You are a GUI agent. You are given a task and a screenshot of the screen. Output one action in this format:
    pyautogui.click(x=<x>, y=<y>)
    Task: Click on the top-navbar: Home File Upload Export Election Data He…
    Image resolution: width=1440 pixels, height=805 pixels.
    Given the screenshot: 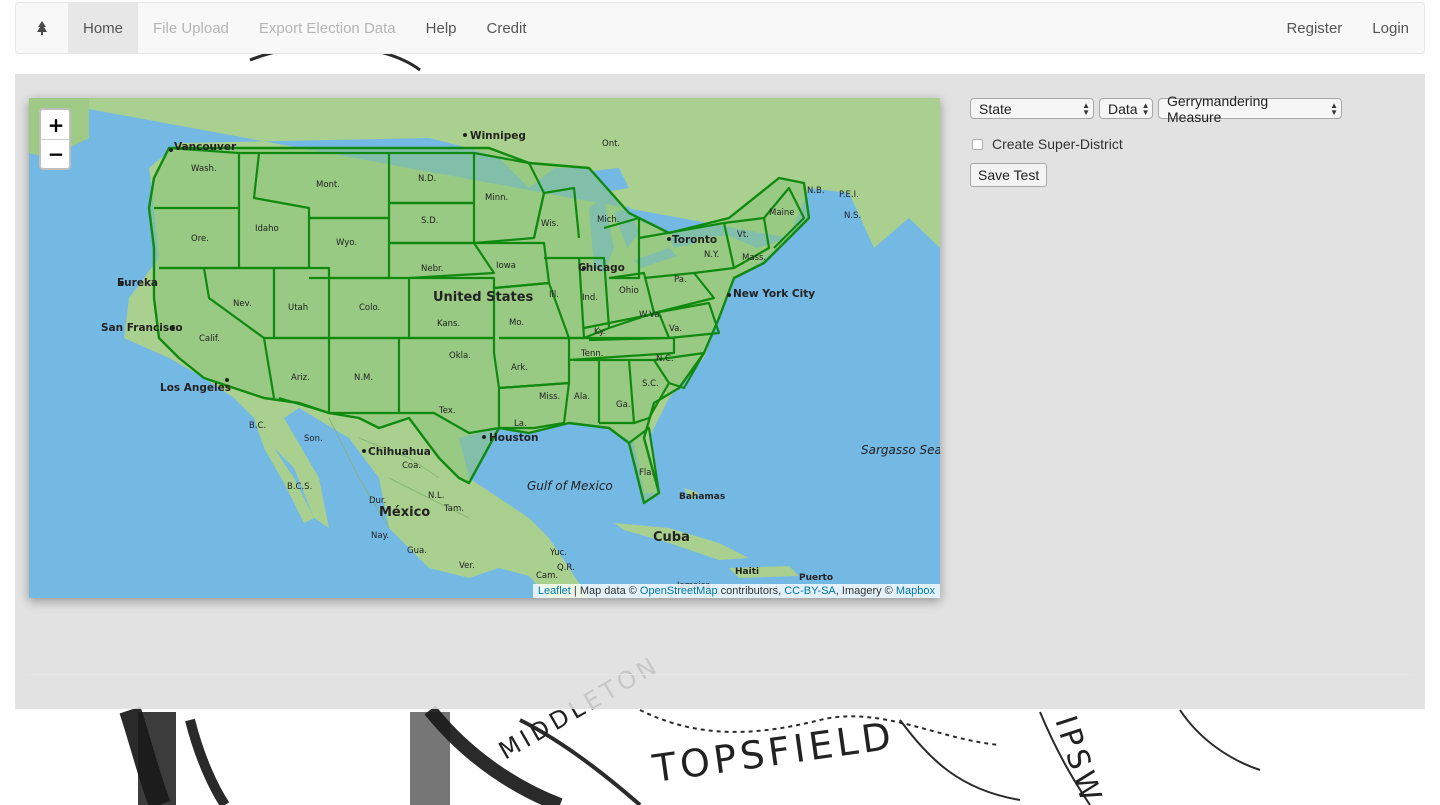 What is the action you would take?
    pyautogui.click(x=720, y=28)
    